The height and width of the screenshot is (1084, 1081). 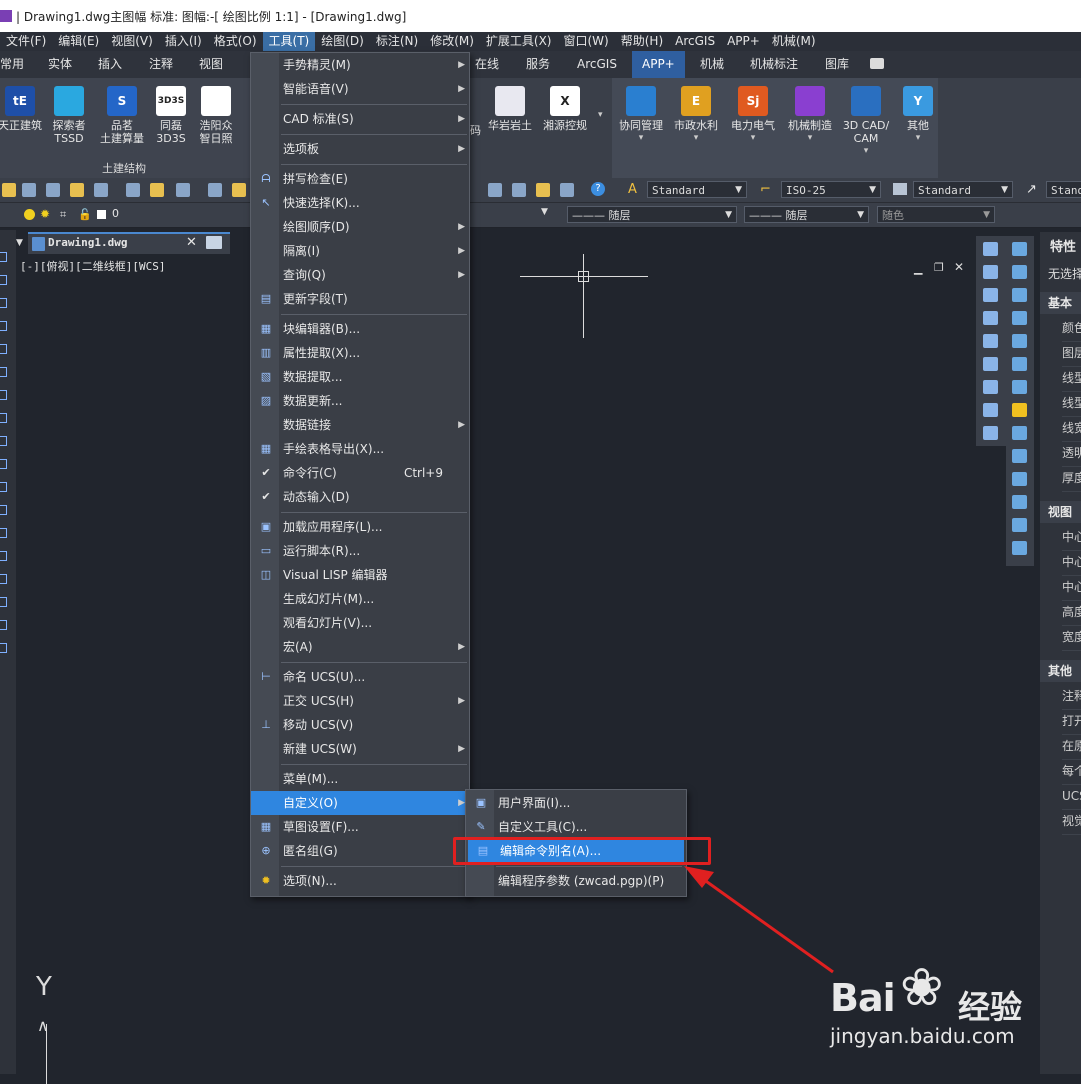 What do you see at coordinates (810, 115) in the screenshot?
I see `ribbon-button-10: 机械制造 ▾` at bounding box center [810, 115].